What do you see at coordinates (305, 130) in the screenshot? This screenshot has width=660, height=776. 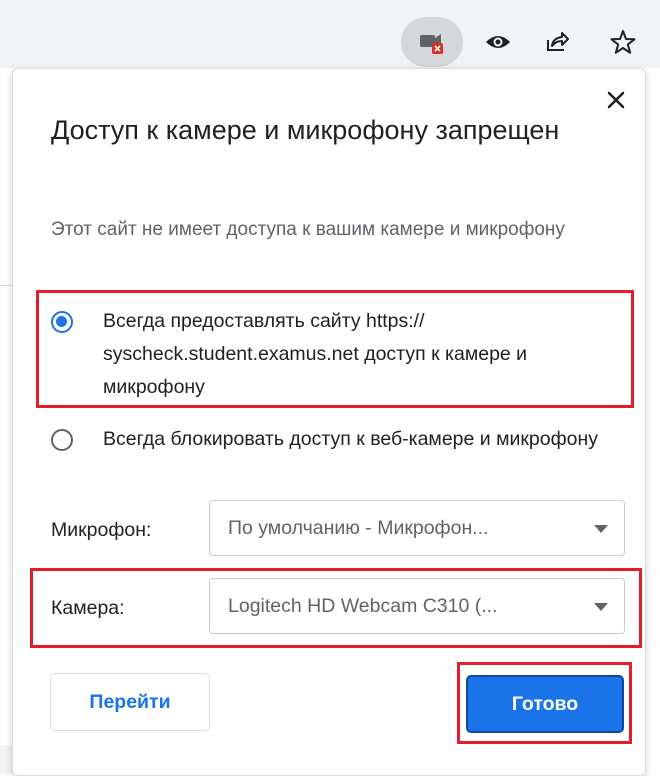 I see `dialog-title: Доступ к камере и микрофону запрещен` at bounding box center [305, 130].